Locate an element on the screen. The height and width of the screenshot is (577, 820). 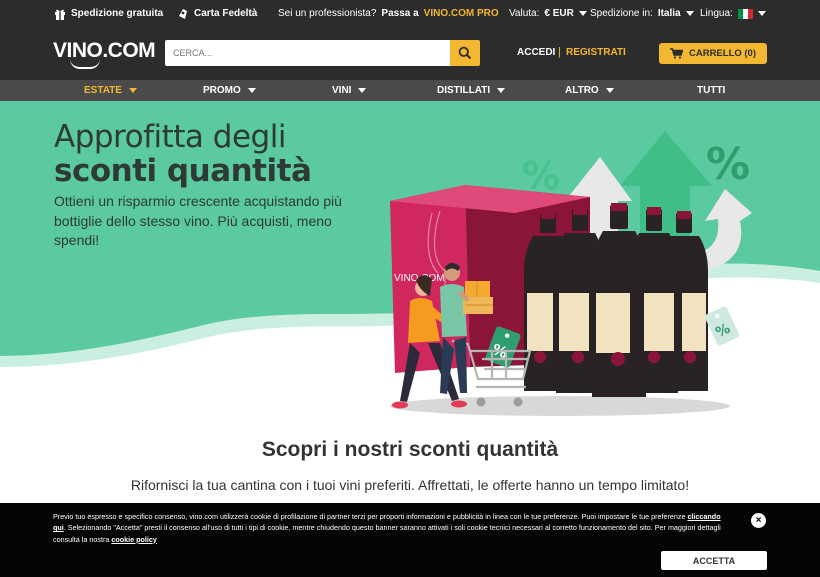
hero-title-line1: Approfitta degli is located at coordinates (170, 137).